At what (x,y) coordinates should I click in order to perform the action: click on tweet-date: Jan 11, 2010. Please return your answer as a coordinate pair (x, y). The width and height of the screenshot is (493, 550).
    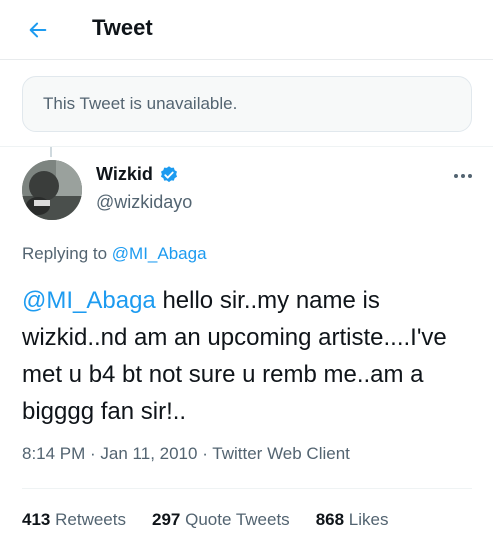
    Looking at the image, I should click on (148, 453).